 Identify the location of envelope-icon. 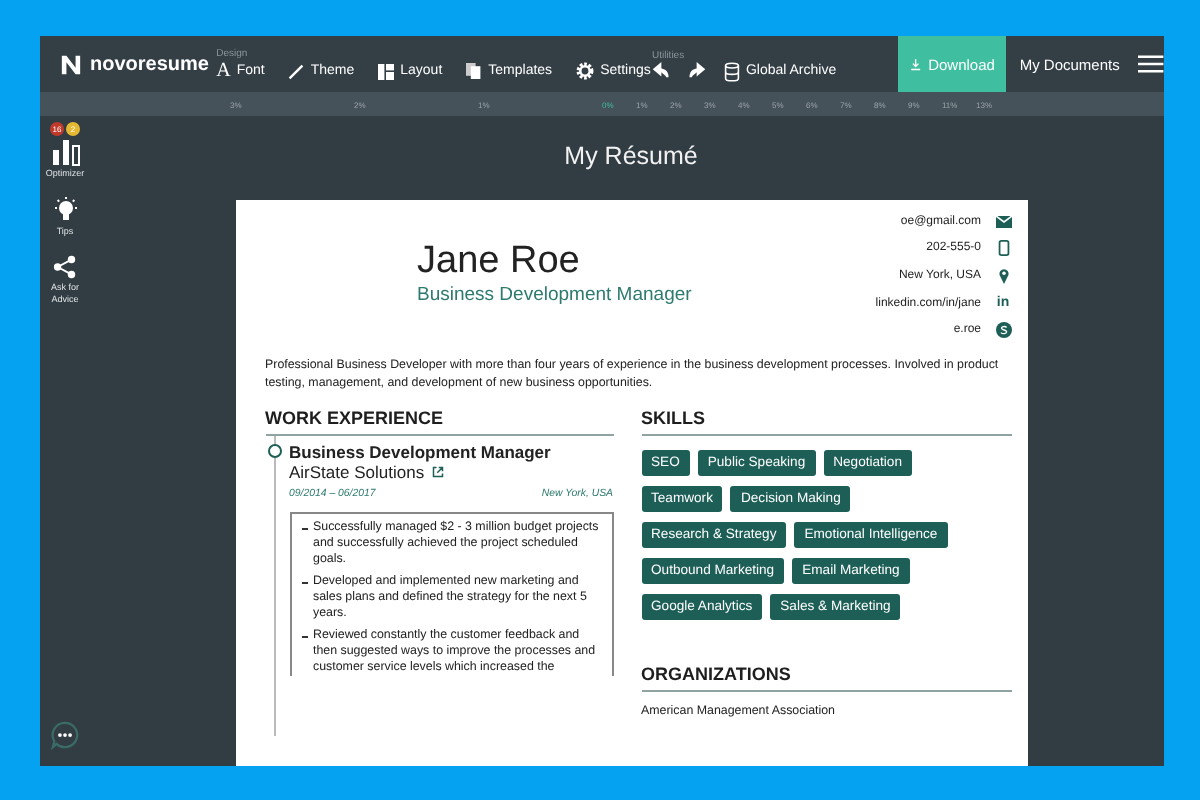
(1003, 222).